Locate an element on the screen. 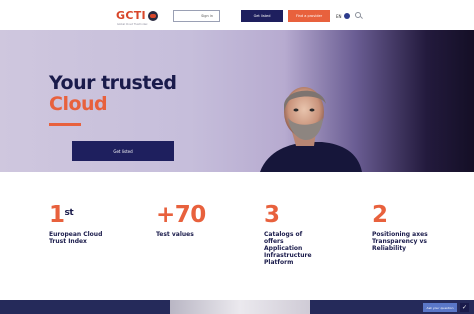 The image size is (474, 314). language-selector: EN is located at coordinates (343, 16).